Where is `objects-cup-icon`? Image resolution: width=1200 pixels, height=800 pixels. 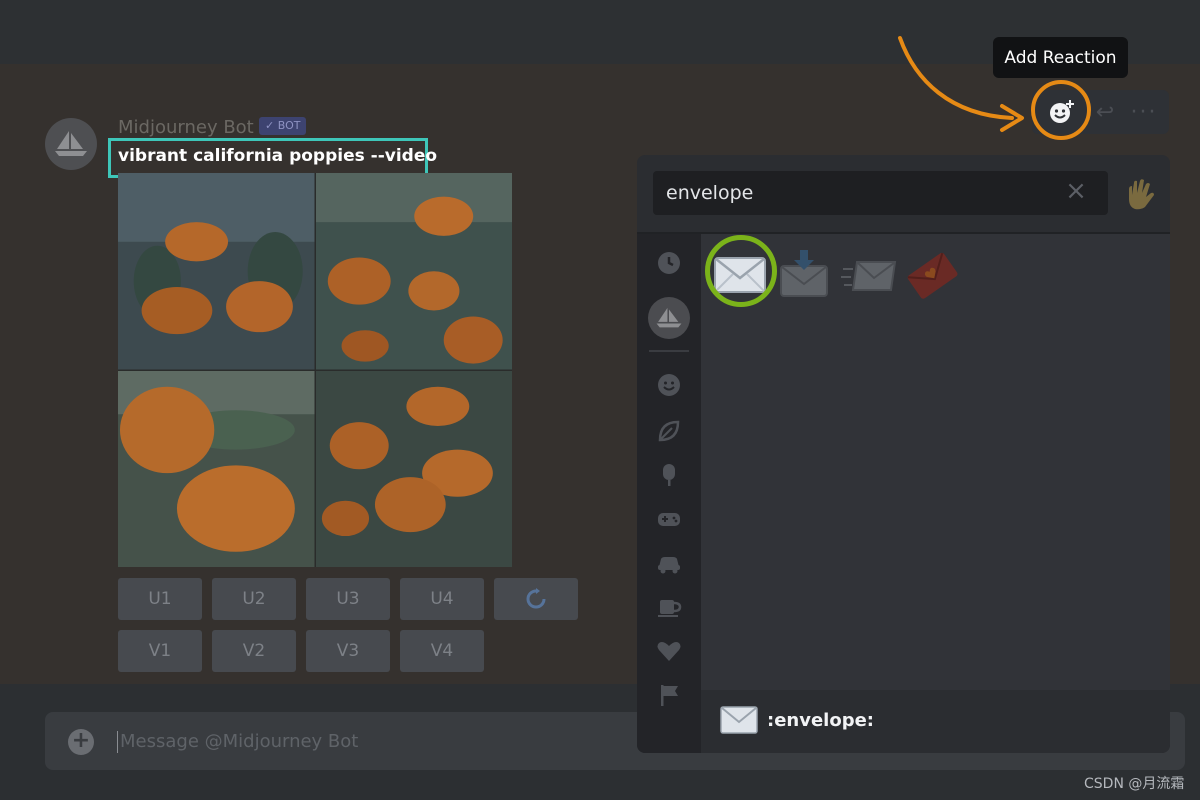 objects-cup-icon is located at coordinates (669, 607).